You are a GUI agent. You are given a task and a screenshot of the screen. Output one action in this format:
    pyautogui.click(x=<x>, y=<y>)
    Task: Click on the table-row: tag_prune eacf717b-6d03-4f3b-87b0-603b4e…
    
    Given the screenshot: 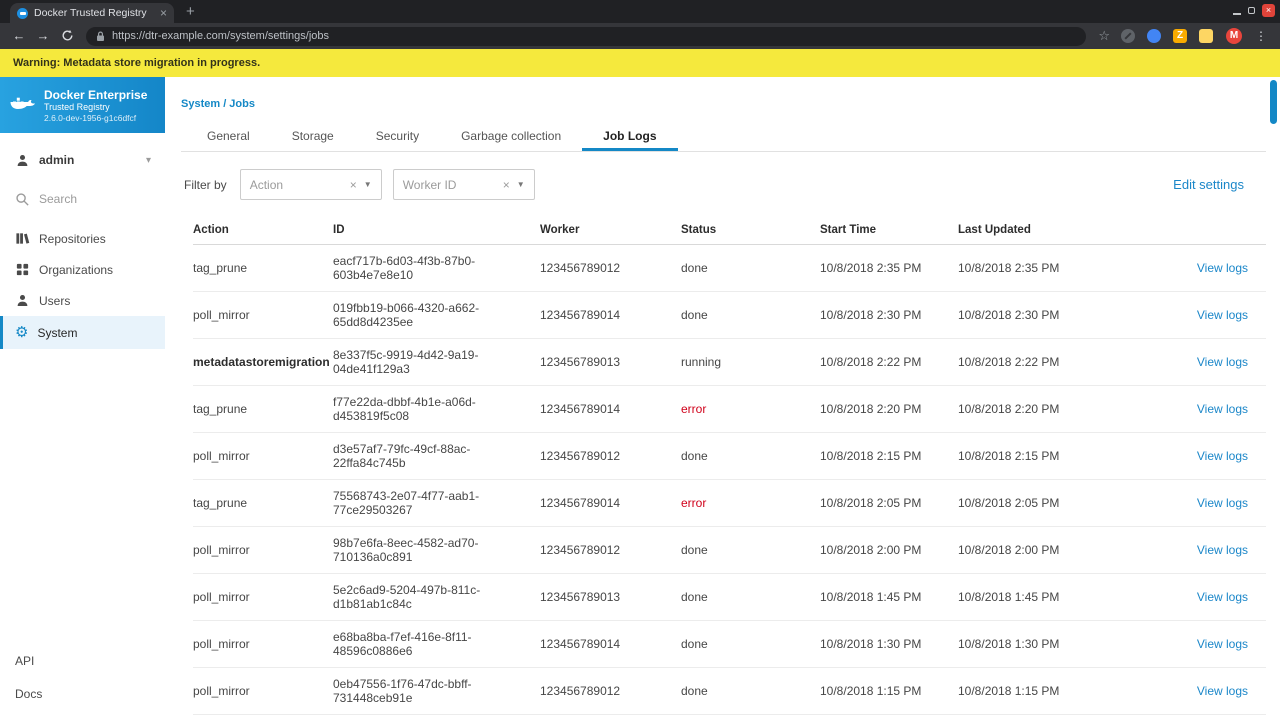 What is the action you would take?
    pyautogui.click(x=729, y=268)
    